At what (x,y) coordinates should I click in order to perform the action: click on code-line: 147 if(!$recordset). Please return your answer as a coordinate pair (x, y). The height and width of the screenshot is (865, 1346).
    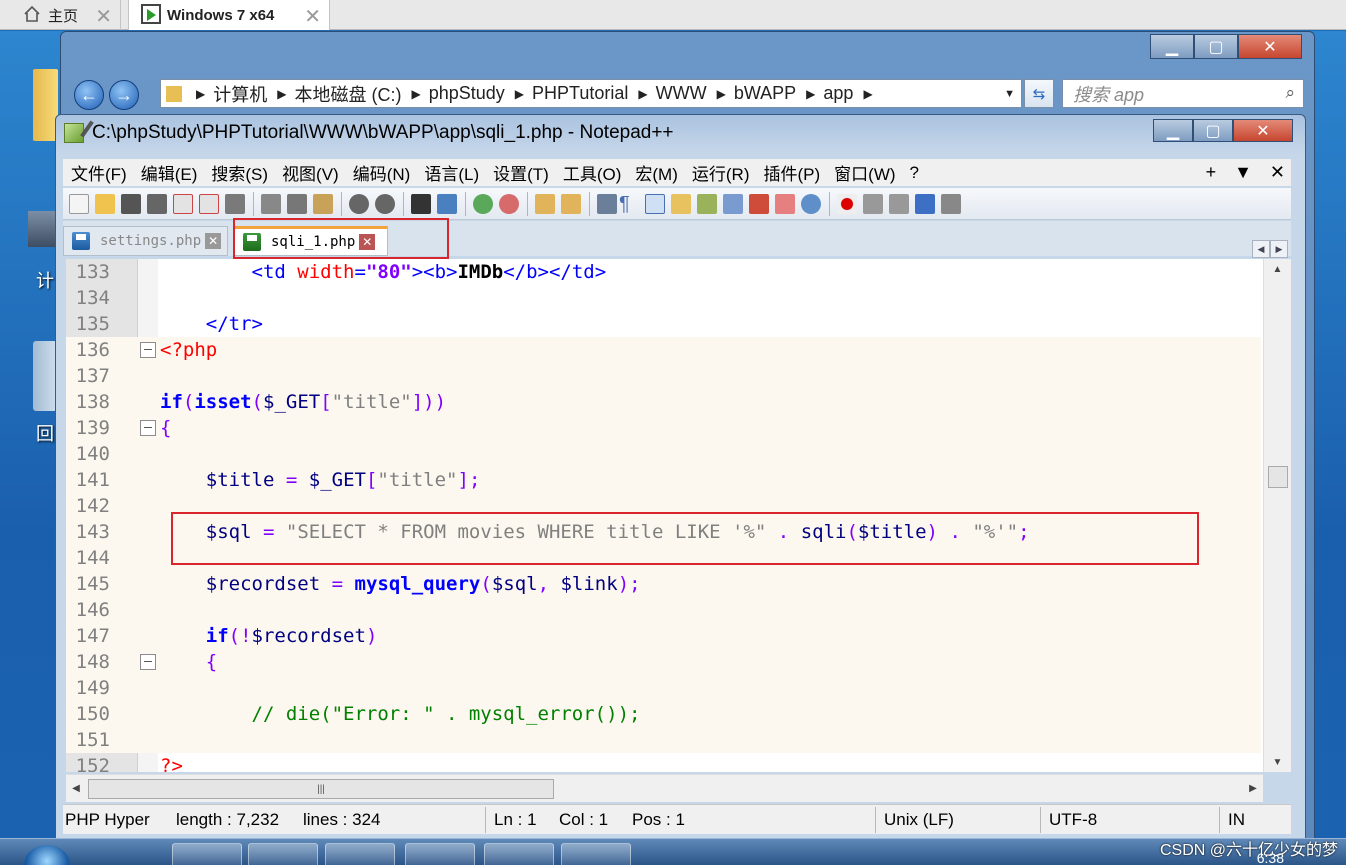
    Looking at the image, I should click on (663, 636).